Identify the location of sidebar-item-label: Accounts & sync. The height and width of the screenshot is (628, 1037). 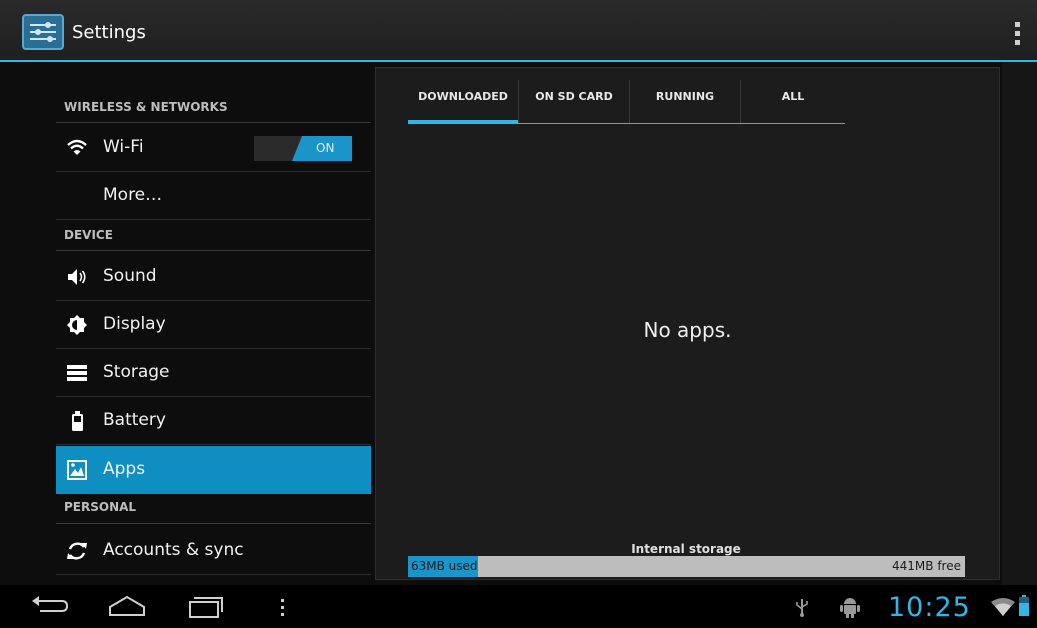
(173, 550).